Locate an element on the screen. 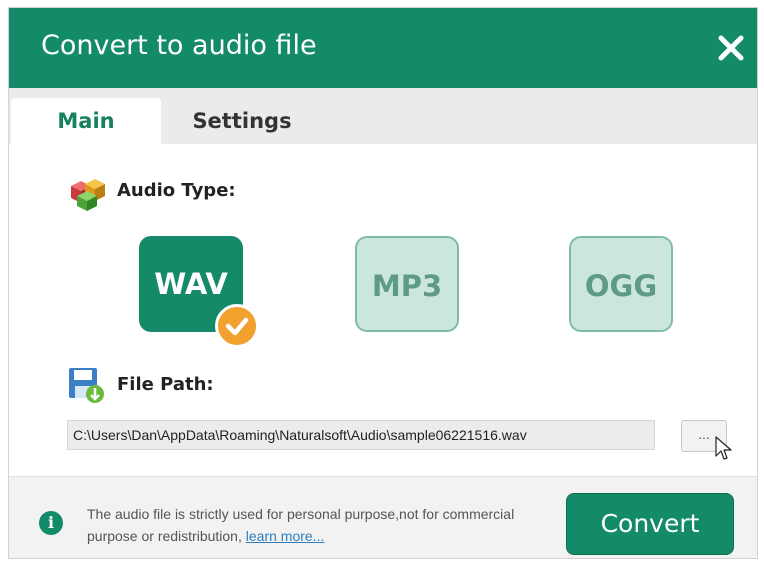 This screenshot has width=764, height=564. tab-bar: Main Settings is located at coordinates (383, 116).